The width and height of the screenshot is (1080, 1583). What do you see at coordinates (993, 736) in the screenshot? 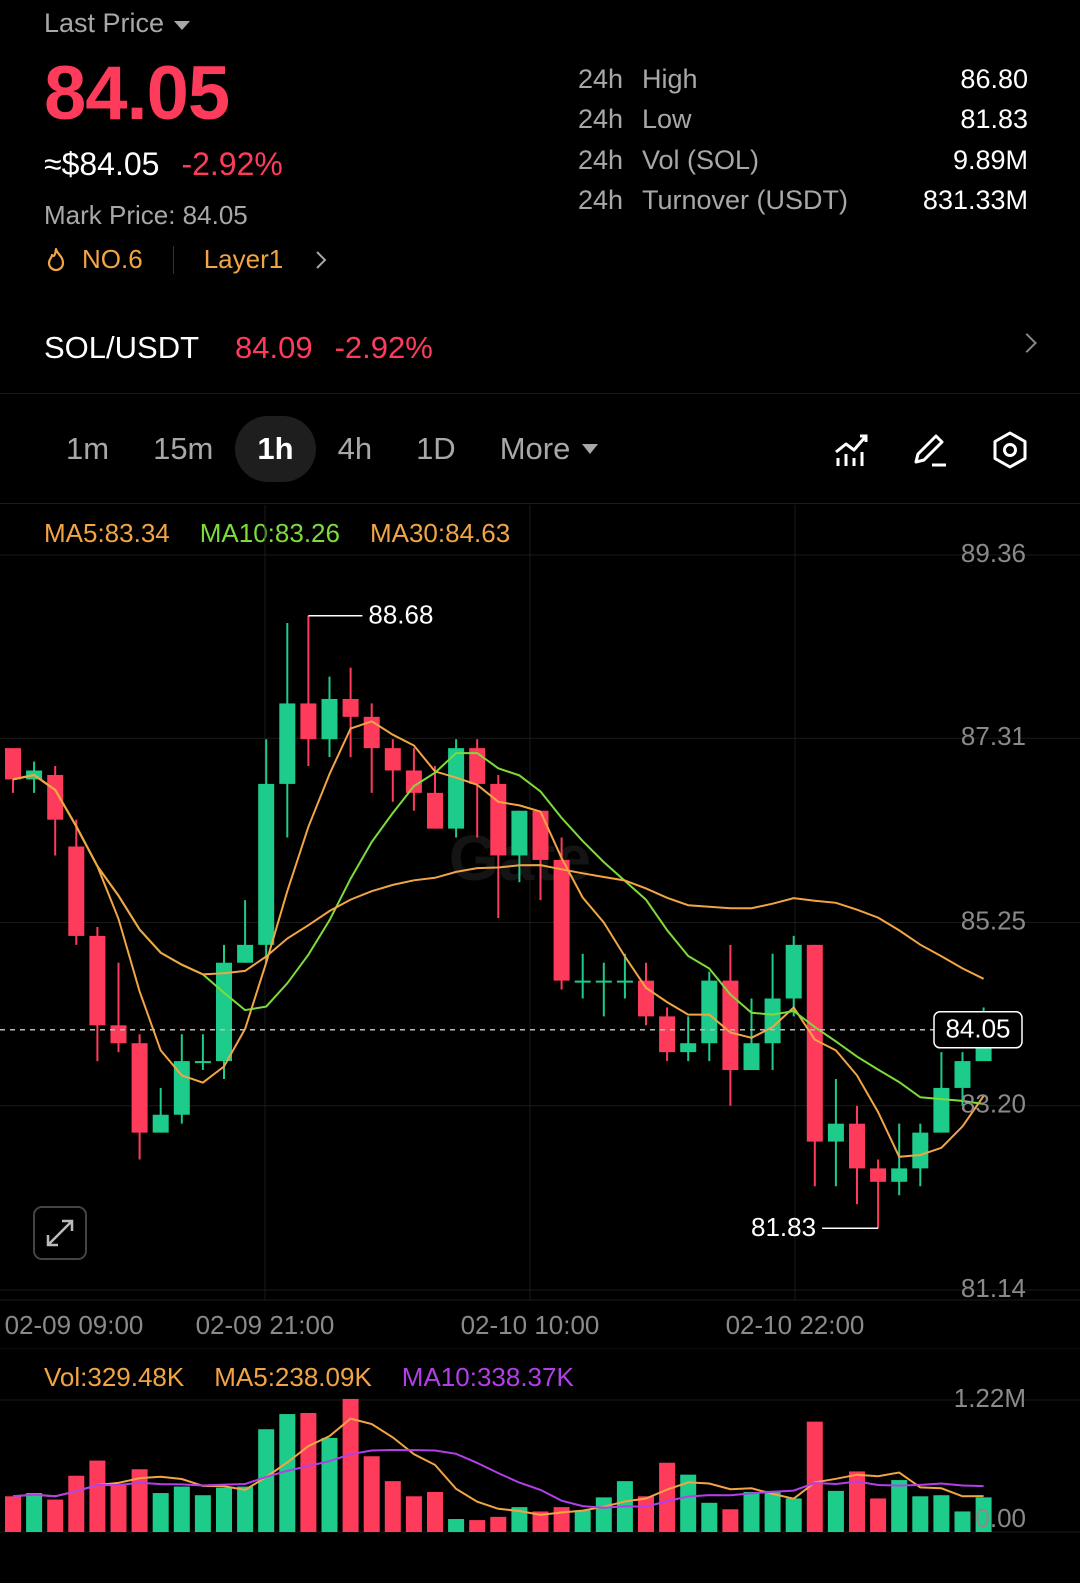
I see `price-axis-tick: 87.31` at bounding box center [993, 736].